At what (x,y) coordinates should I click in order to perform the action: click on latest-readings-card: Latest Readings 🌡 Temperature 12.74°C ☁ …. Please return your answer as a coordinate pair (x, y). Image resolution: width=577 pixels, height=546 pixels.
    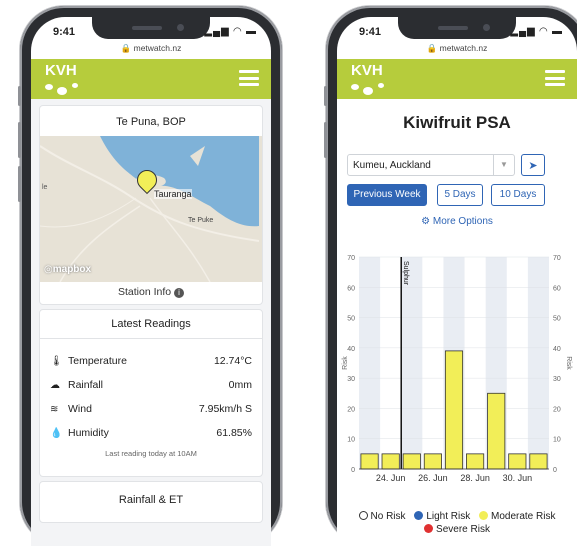
    Looking at the image, I should click on (151, 393).